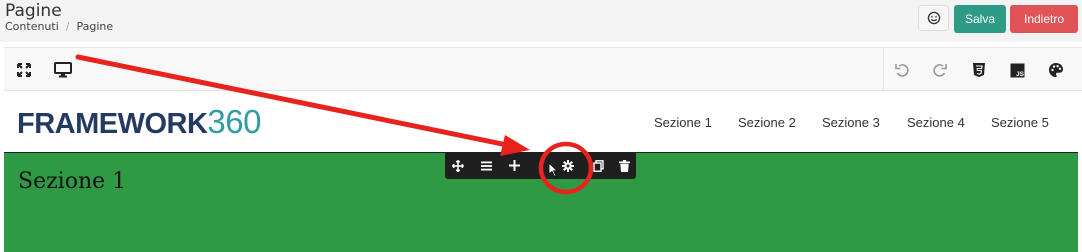 Image resolution: width=1082 pixels, height=252 pixels. I want to click on copy-icon, so click(598, 165).